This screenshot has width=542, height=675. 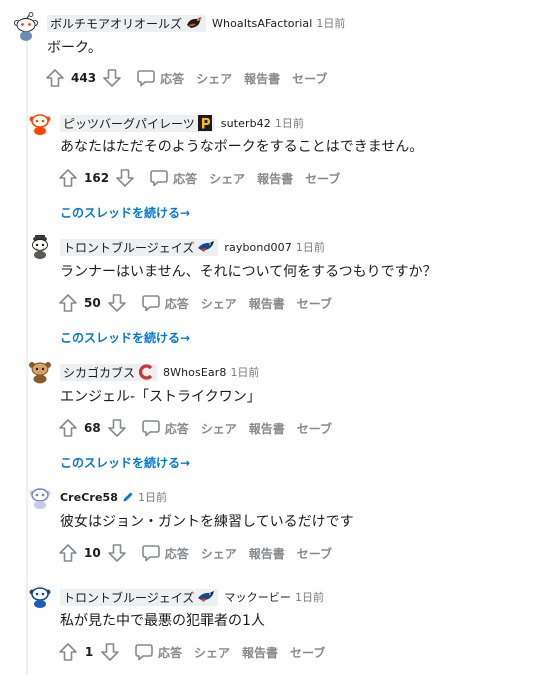 What do you see at coordinates (194, 372) in the screenshot?
I see `username-link: 8WhosEar8` at bounding box center [194, 372].